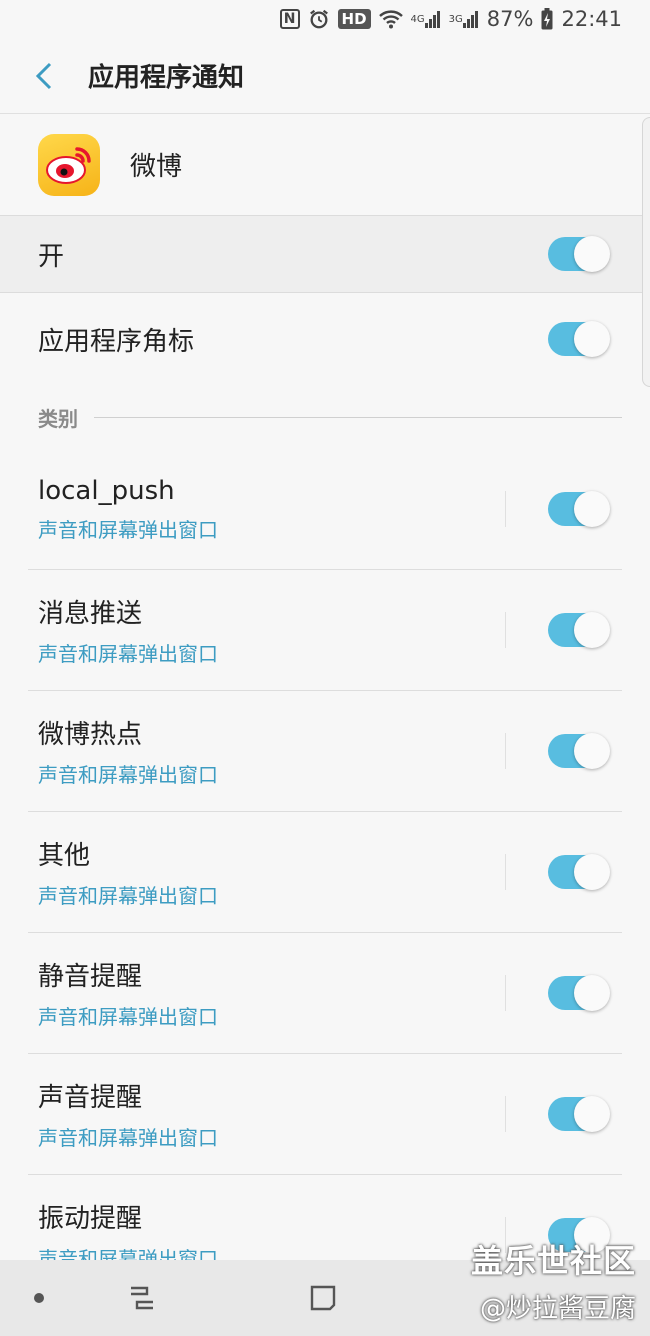 This screenshot has height=1336, width=650. Describe the element at coordinates (116, 341) in the screenshot. I see `app-badge-label: 应用程序角标` at that location.